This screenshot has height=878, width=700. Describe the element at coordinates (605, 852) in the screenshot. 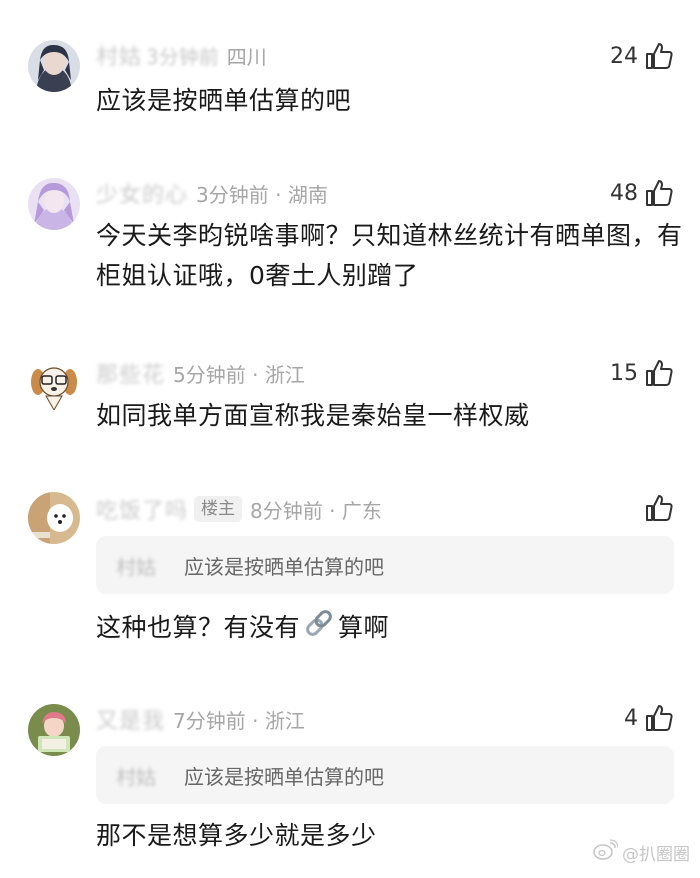

I see `weibo-icon` at that location.